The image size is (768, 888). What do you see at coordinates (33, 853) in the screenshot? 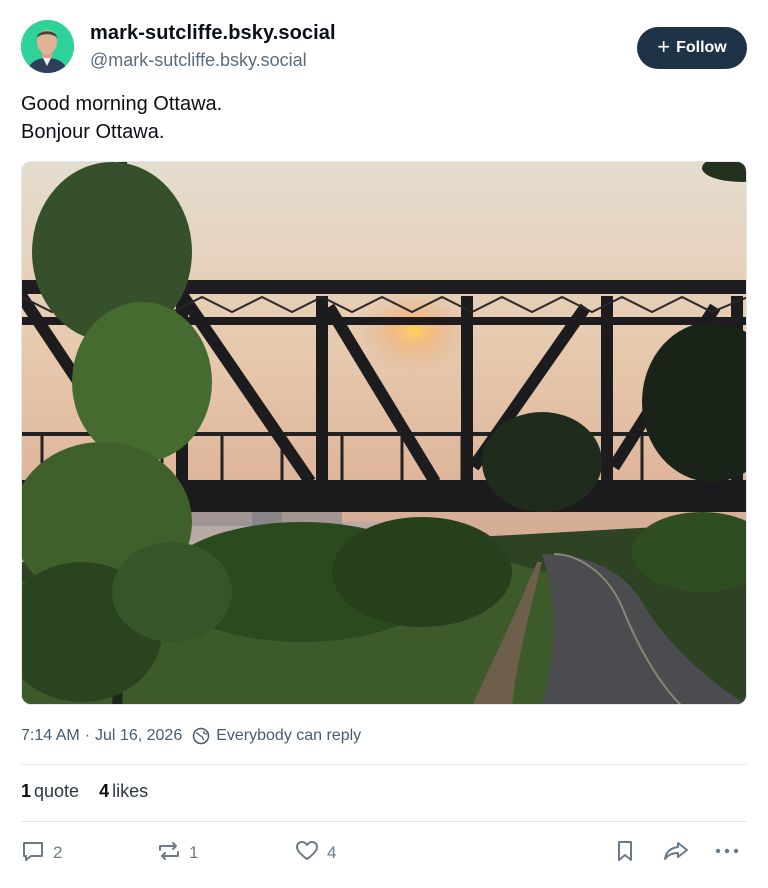
I see `reply-icon` at bounding box center [33, 853].